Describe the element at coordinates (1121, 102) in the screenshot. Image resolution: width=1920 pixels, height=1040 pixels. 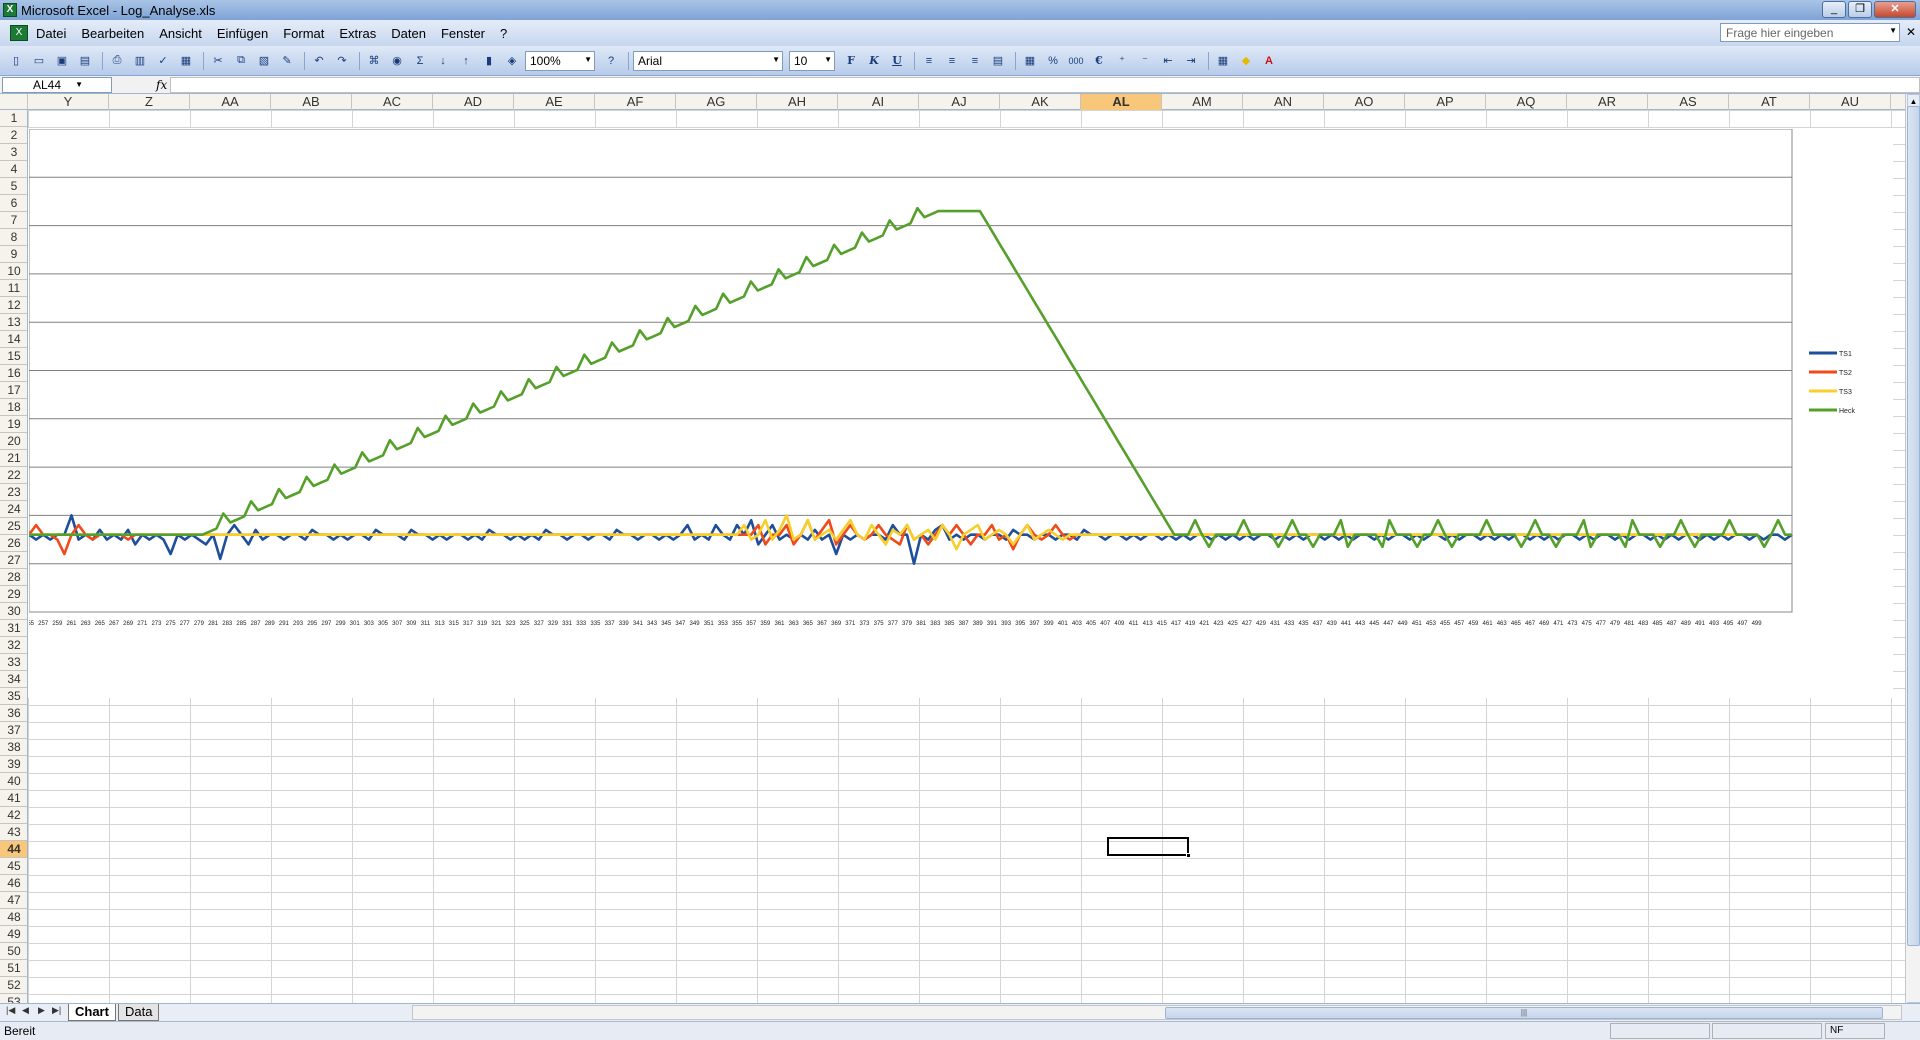
I see `column-header-al: AL` at that location.